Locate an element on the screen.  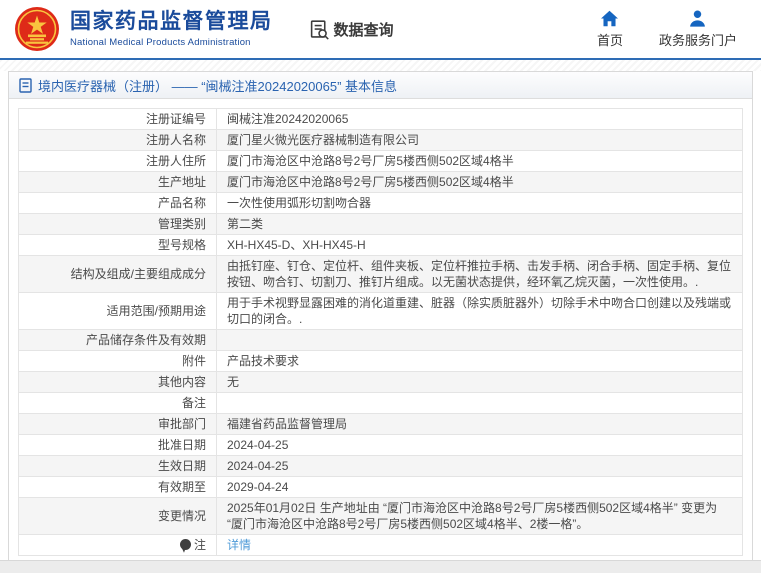
document-search-icon is located at coordinates (319, 29).